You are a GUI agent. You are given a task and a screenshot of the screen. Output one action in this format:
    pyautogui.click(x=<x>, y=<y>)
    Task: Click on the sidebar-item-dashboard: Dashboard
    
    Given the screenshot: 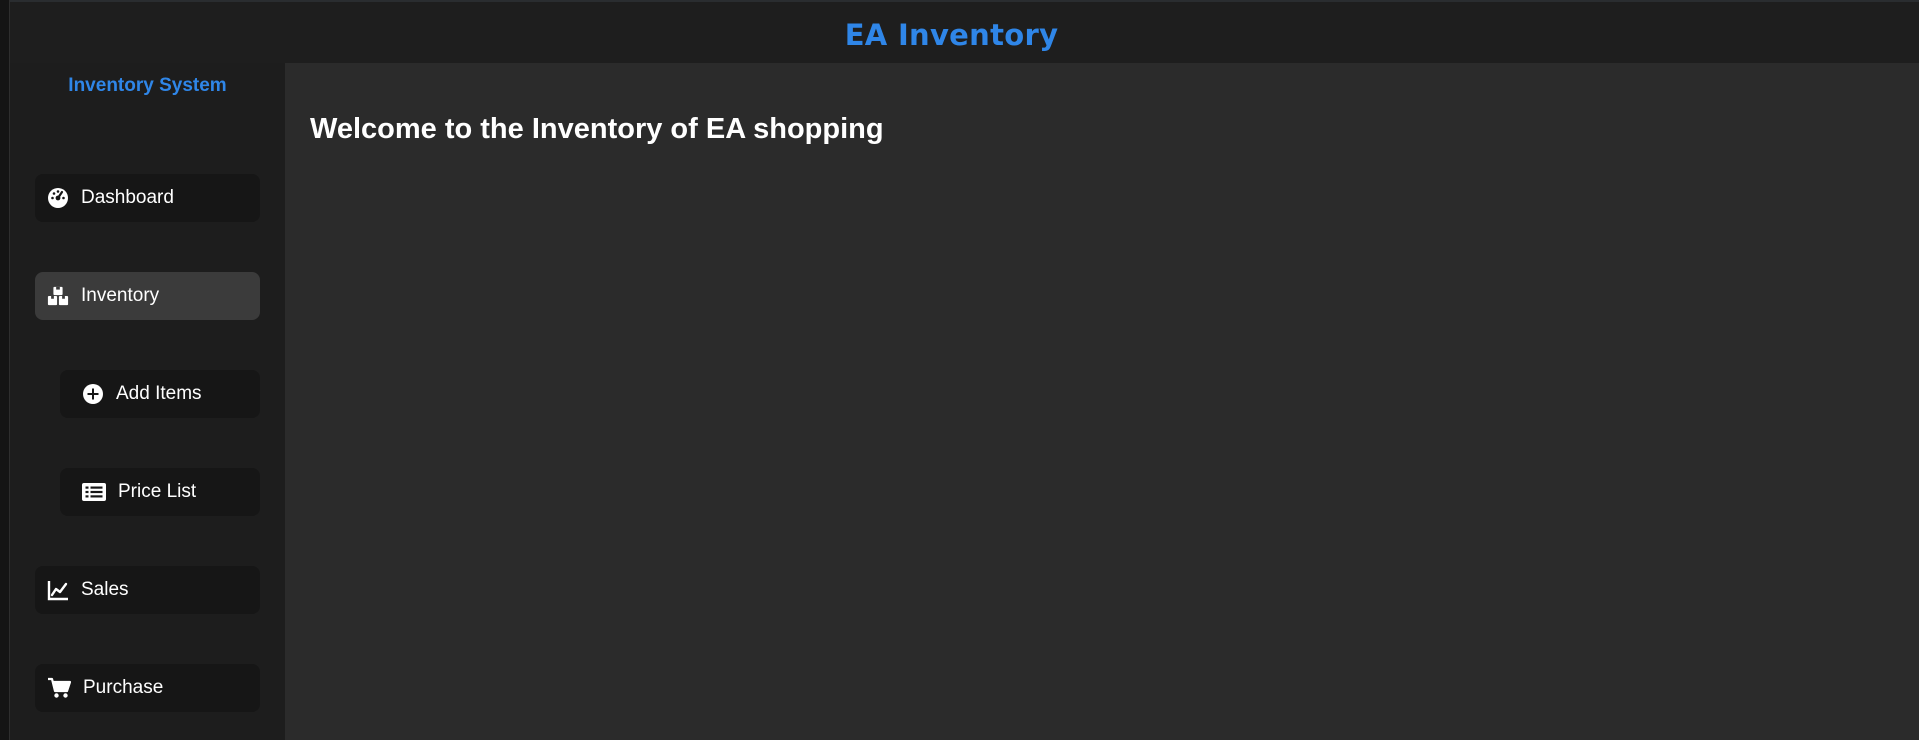 What is the action you would take?
    pyautogui.click(x=147, y=198)
    